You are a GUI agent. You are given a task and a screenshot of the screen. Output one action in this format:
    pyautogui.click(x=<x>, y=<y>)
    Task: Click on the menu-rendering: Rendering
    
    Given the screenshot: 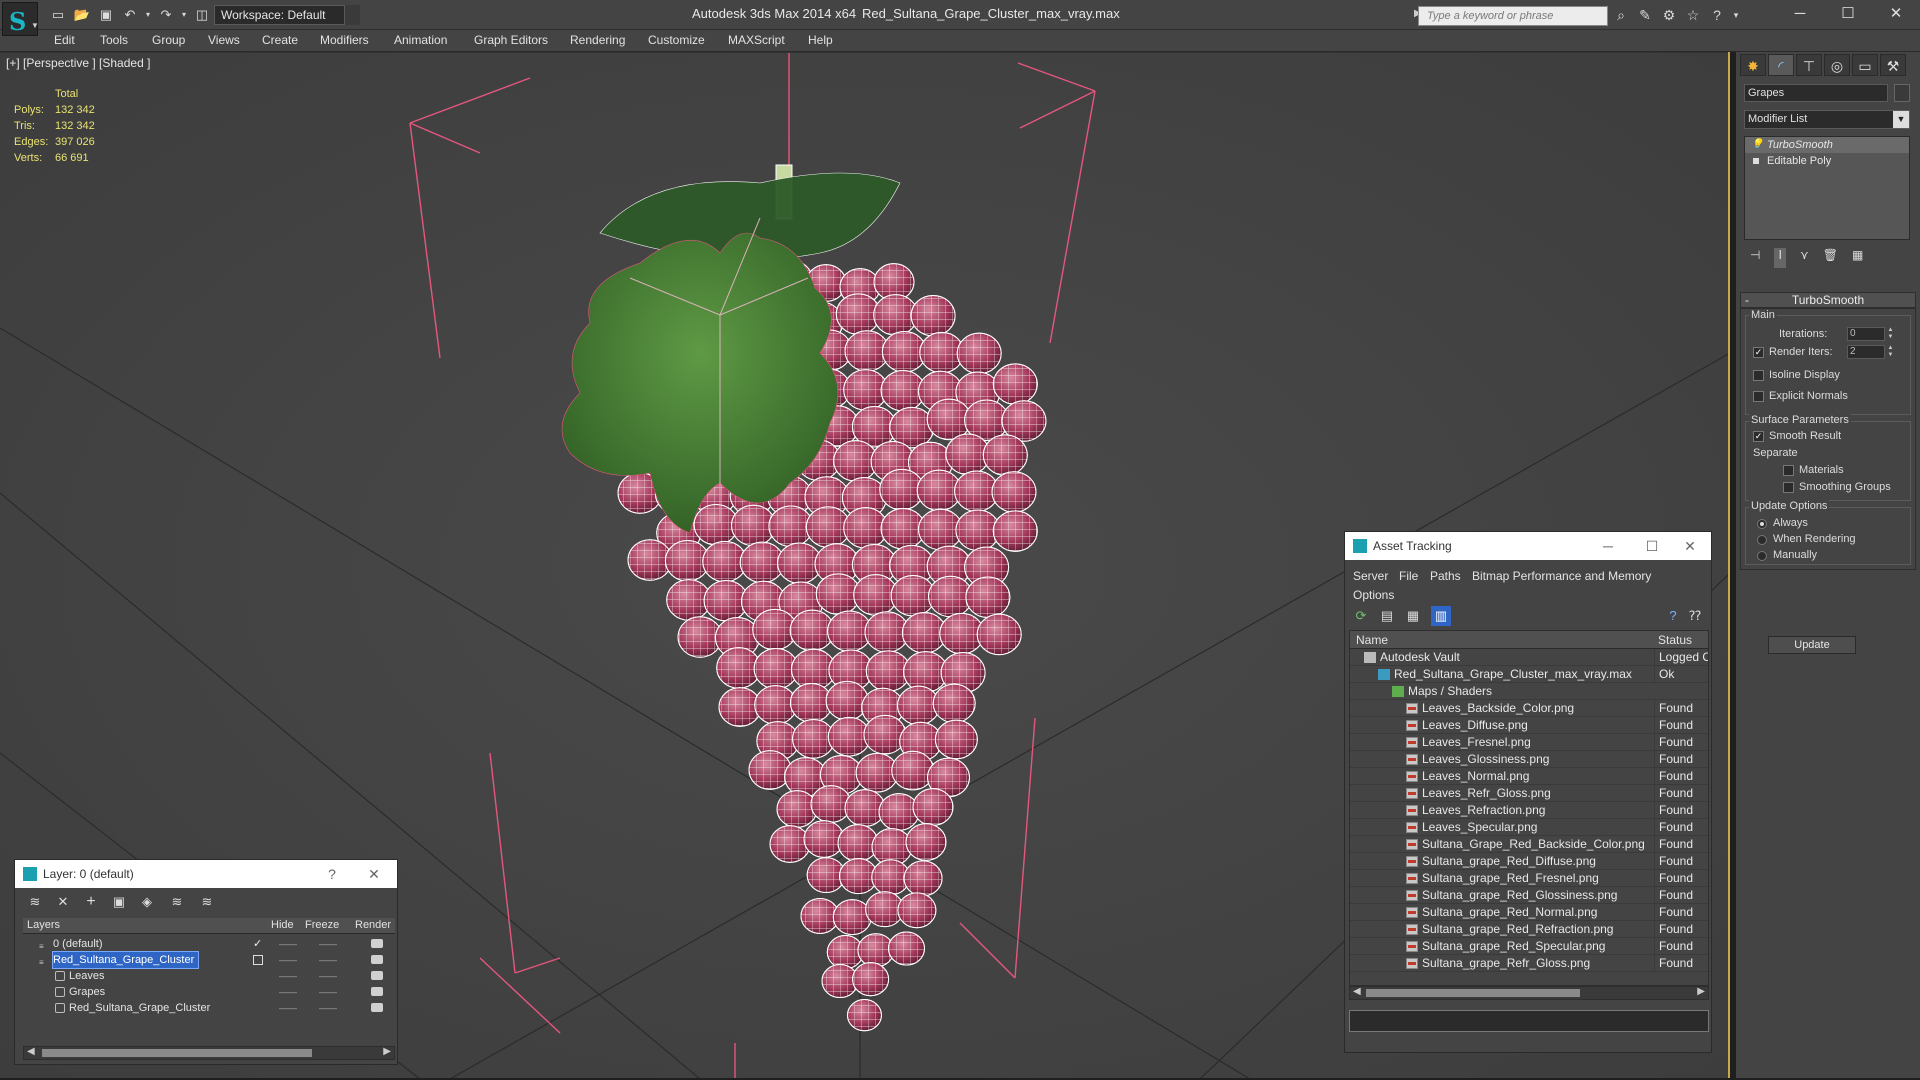 What is the action you would take?
    pyautogui.click(x=597, y=40)
    